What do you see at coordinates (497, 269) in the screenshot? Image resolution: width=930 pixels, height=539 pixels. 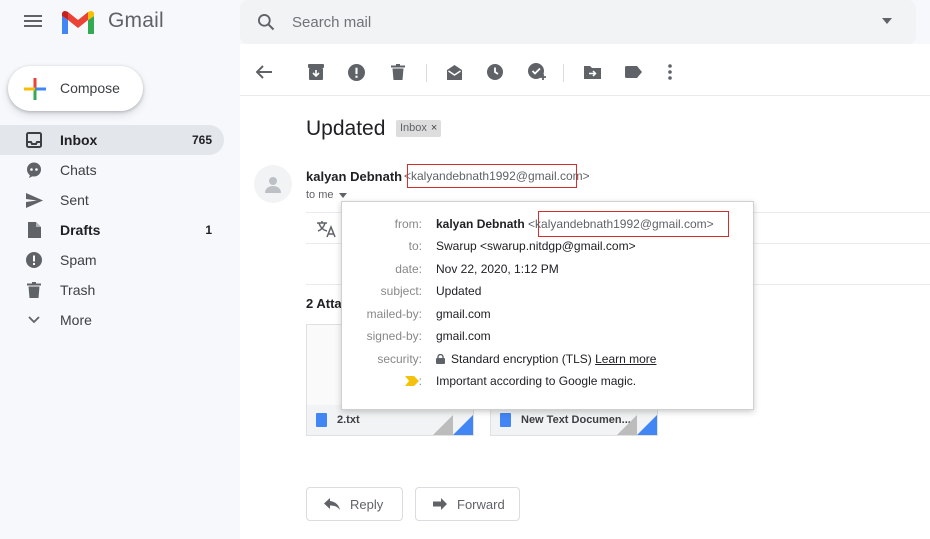 I see `detail-value: Nov 22, 2020, 1:12 PM` at bounding box center [497, 269].